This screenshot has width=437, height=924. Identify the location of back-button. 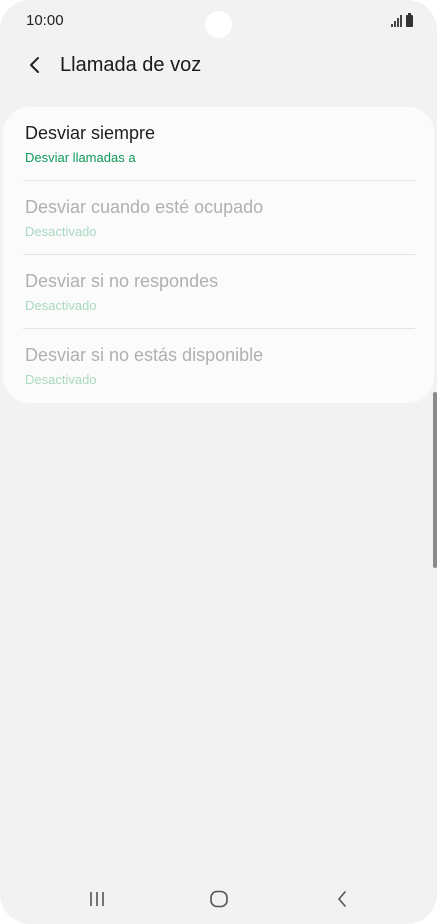
(35, 65).